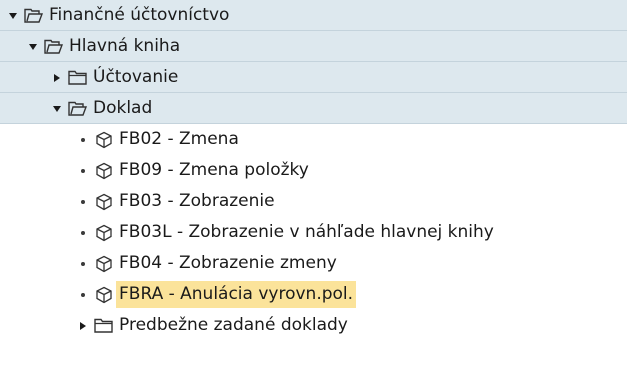 The height and width of the screenshot is (381, 627). What do you see at coordinates (313, 46) in the screenshot?
I see `tree-node-hlavna-kniha: Hlavná kniha` at bounding box center [313, 46].